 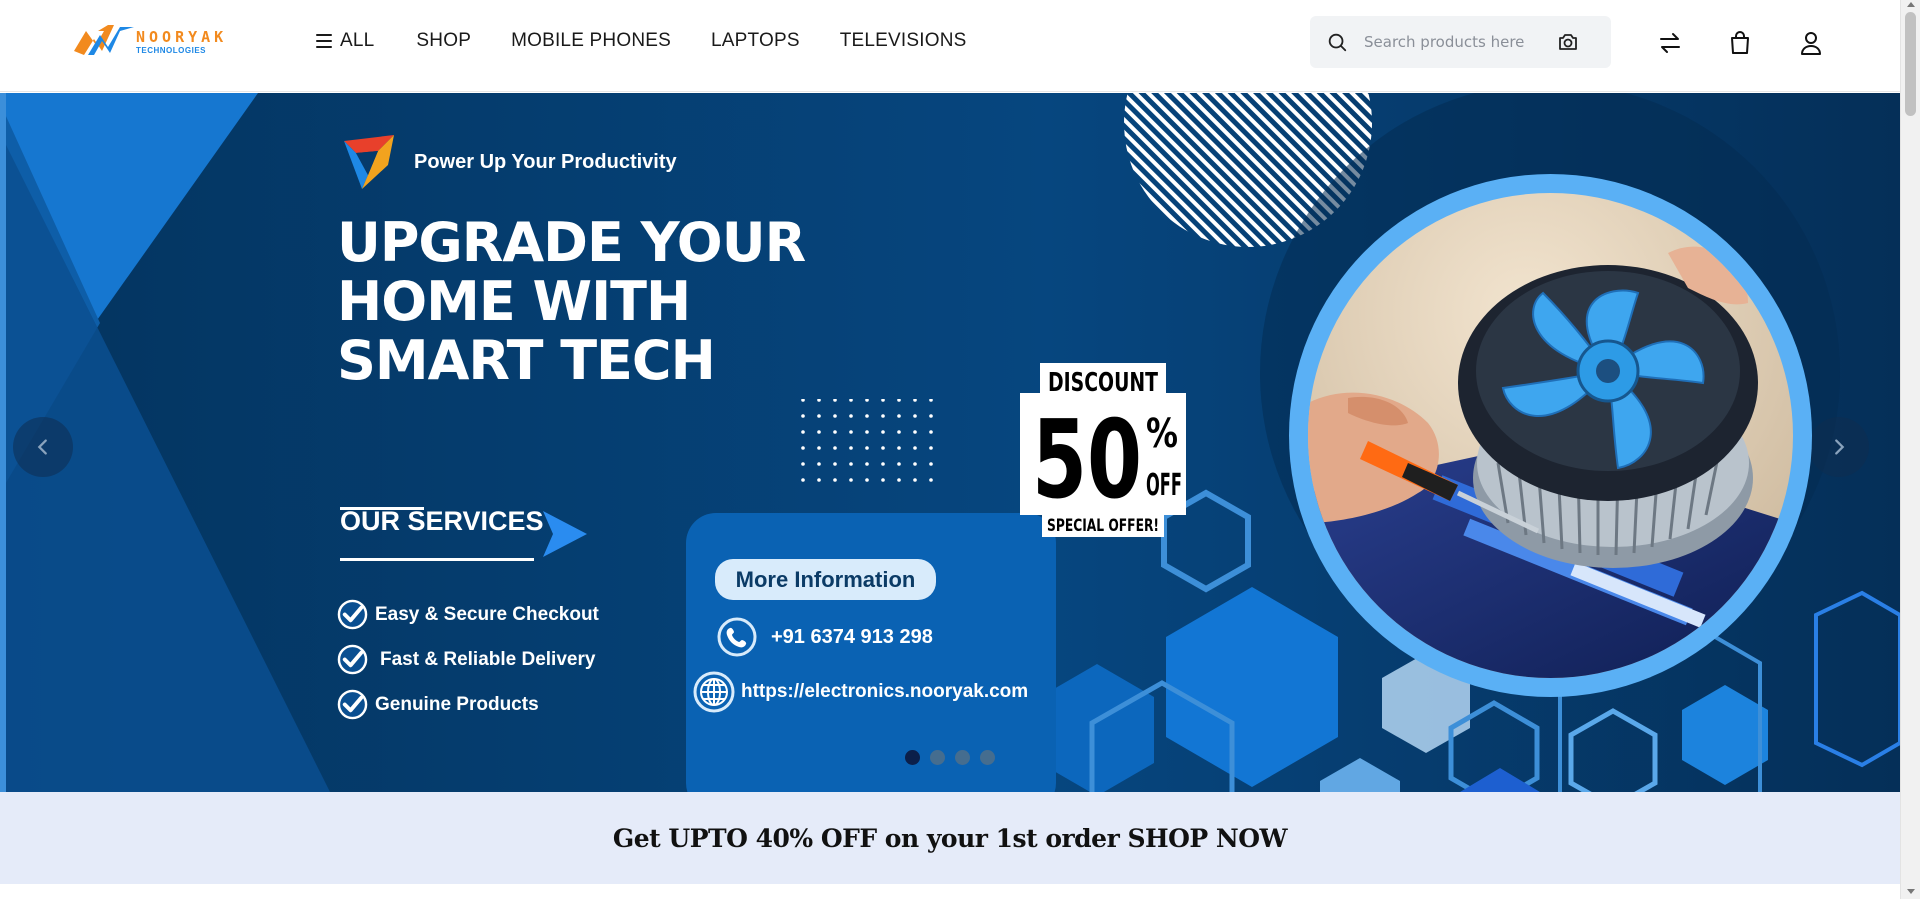 I want to click on brand-logo: NOORYAK TECHNOLOGIES, so click(x=159, y=42).